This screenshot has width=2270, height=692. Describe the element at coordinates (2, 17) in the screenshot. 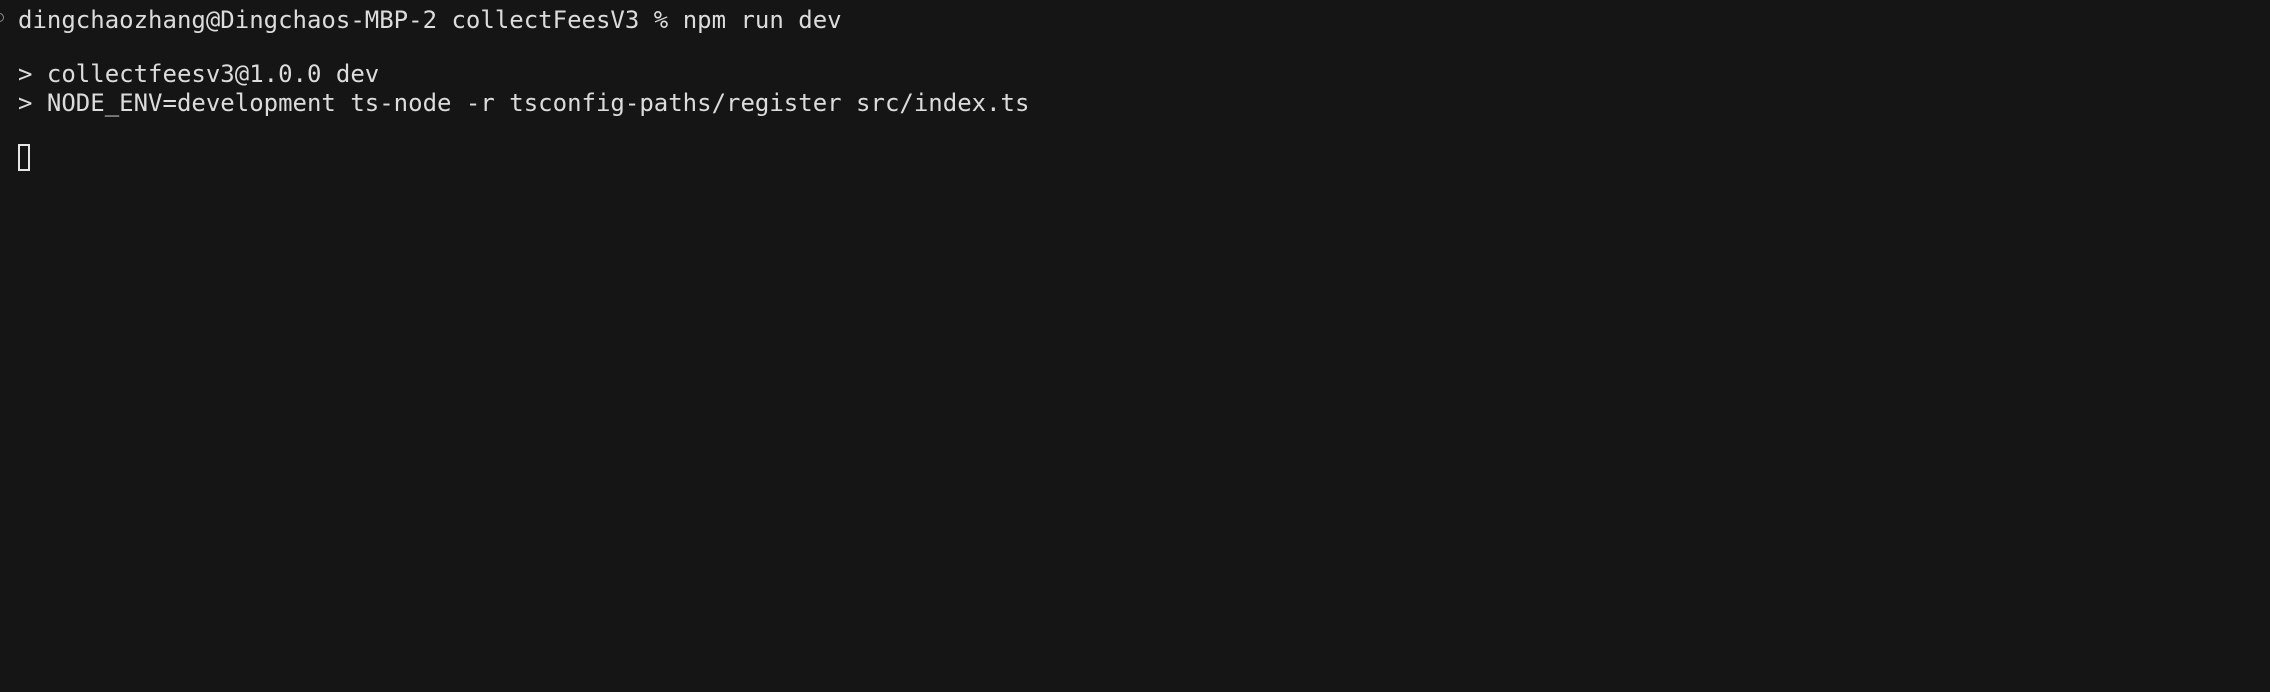

I see `command-mark-icon` at that location.